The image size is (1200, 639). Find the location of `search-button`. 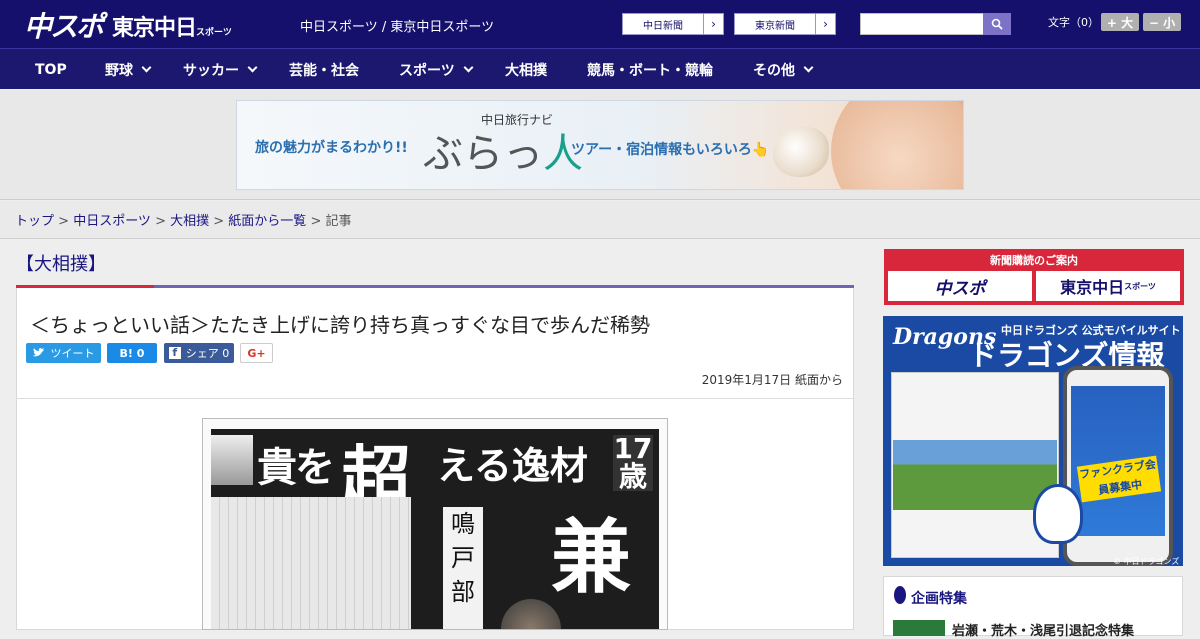

search-button is located at coordinates (997, 24).